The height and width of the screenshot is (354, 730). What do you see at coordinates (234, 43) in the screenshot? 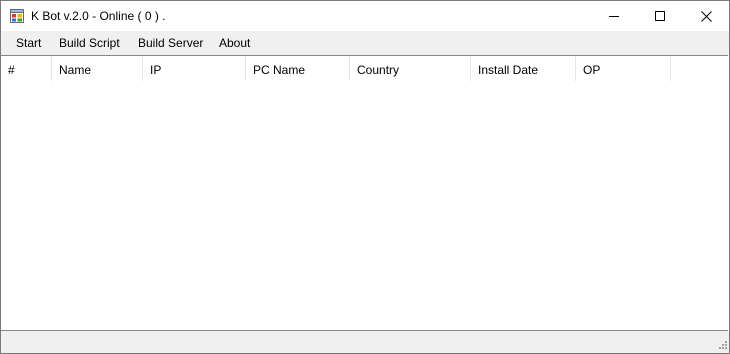
I see `menu-item-about: About` at bounding box center [234, 43].